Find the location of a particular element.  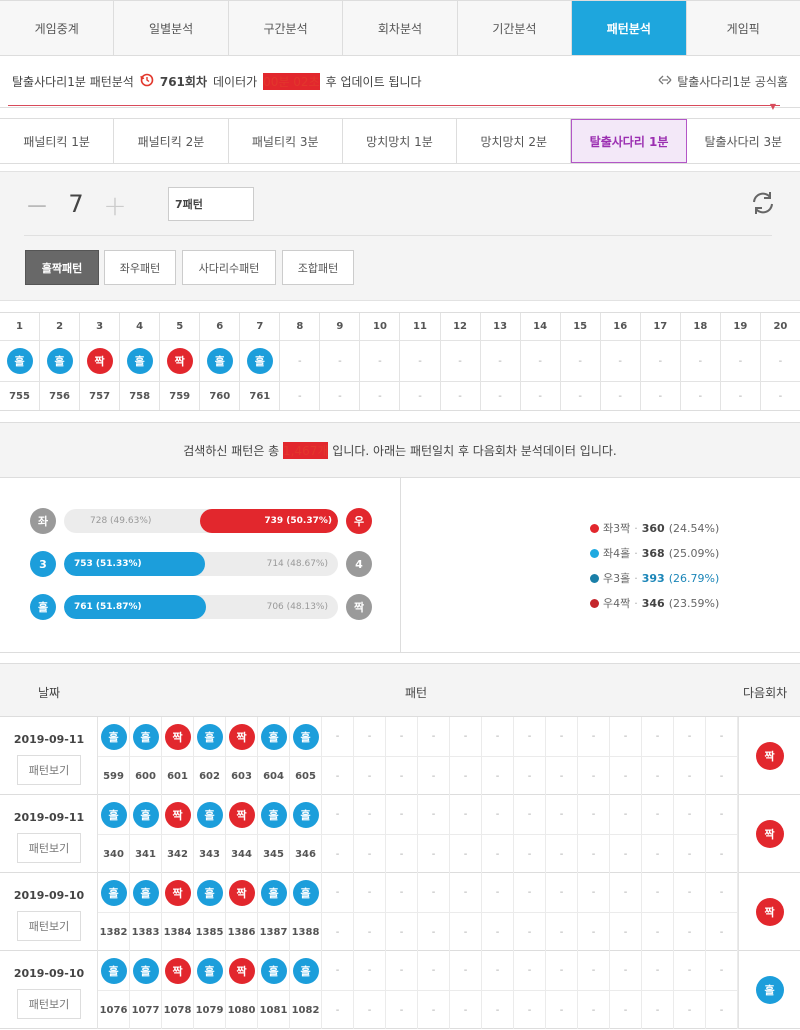

pattern-type-button: 조합패턴 is located at coordinates (318, 267).